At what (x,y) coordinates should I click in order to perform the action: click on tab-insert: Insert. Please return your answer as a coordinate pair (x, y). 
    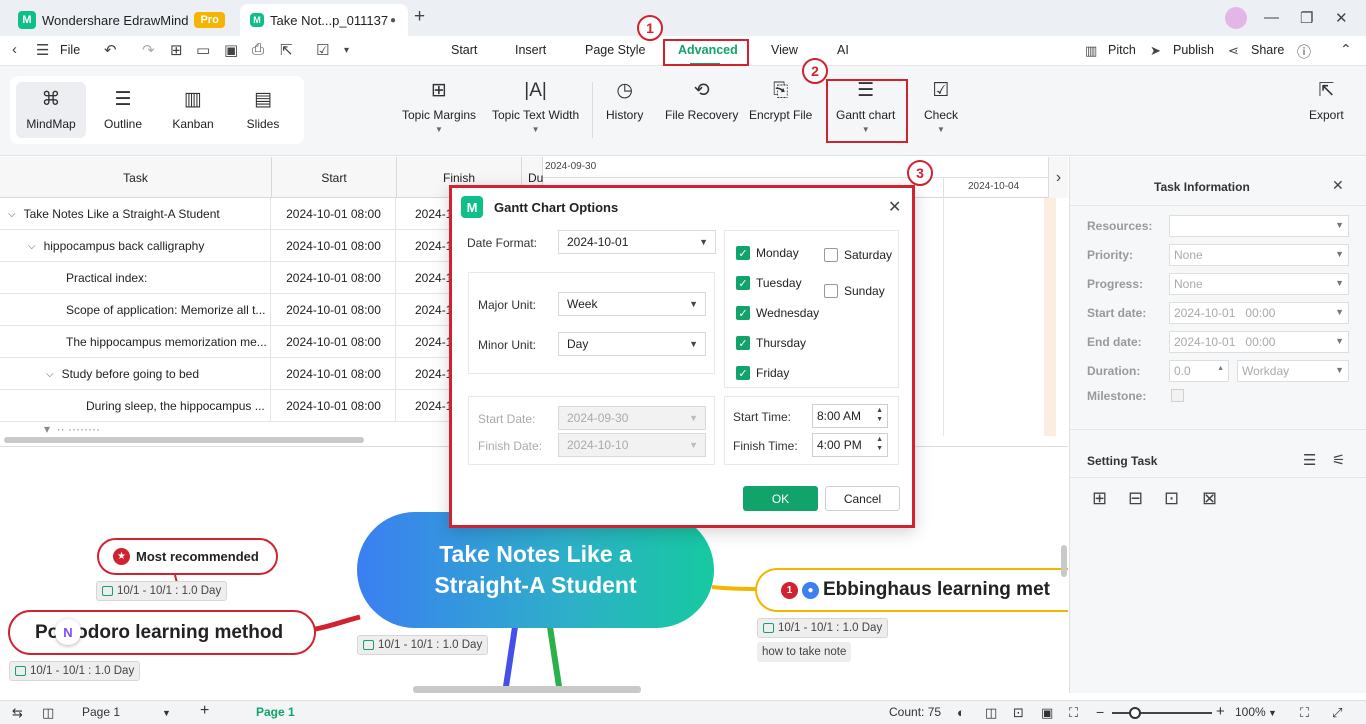
    Looking at the image, I should click on (530, 50).